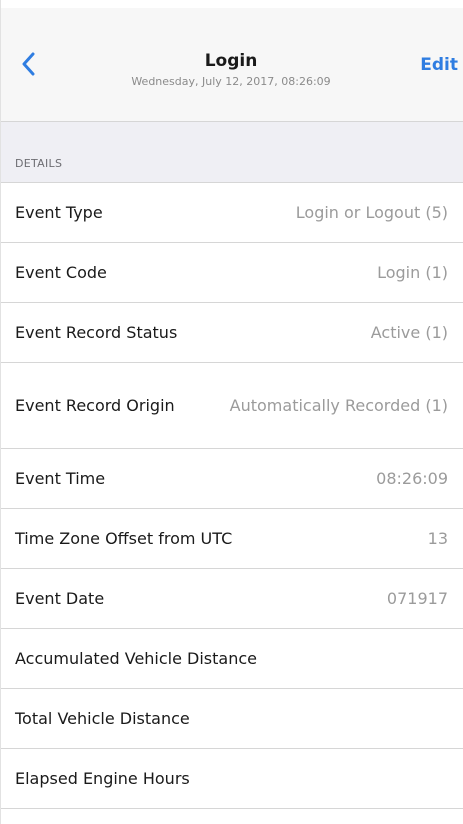  Describe the element at coordinates (417, 598) in the screenshot. I see `row-value: 071917` at that location.